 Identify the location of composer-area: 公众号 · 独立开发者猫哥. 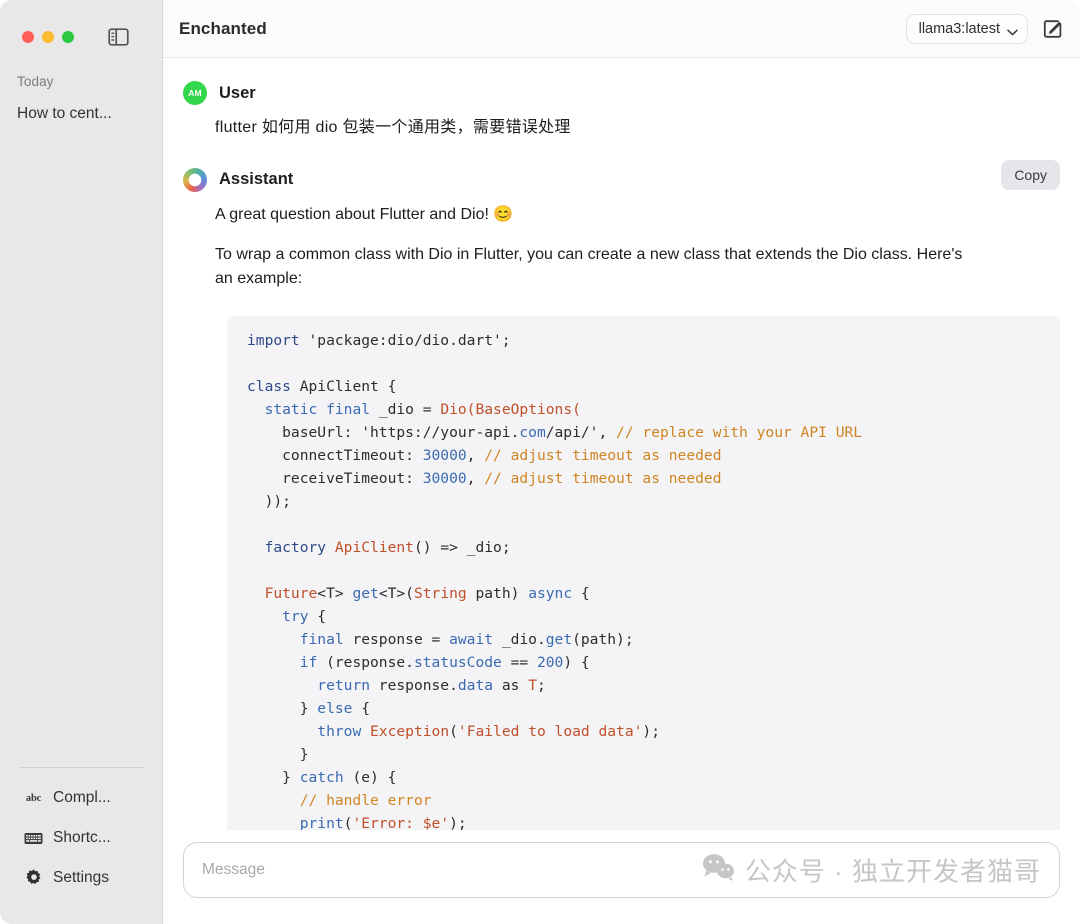
(621, 877).